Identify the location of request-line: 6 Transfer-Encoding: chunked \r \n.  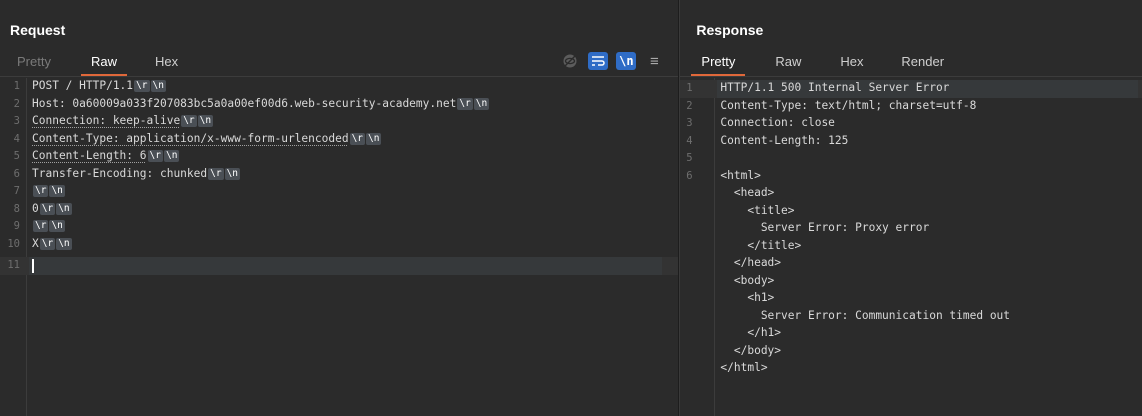
(127, 173).